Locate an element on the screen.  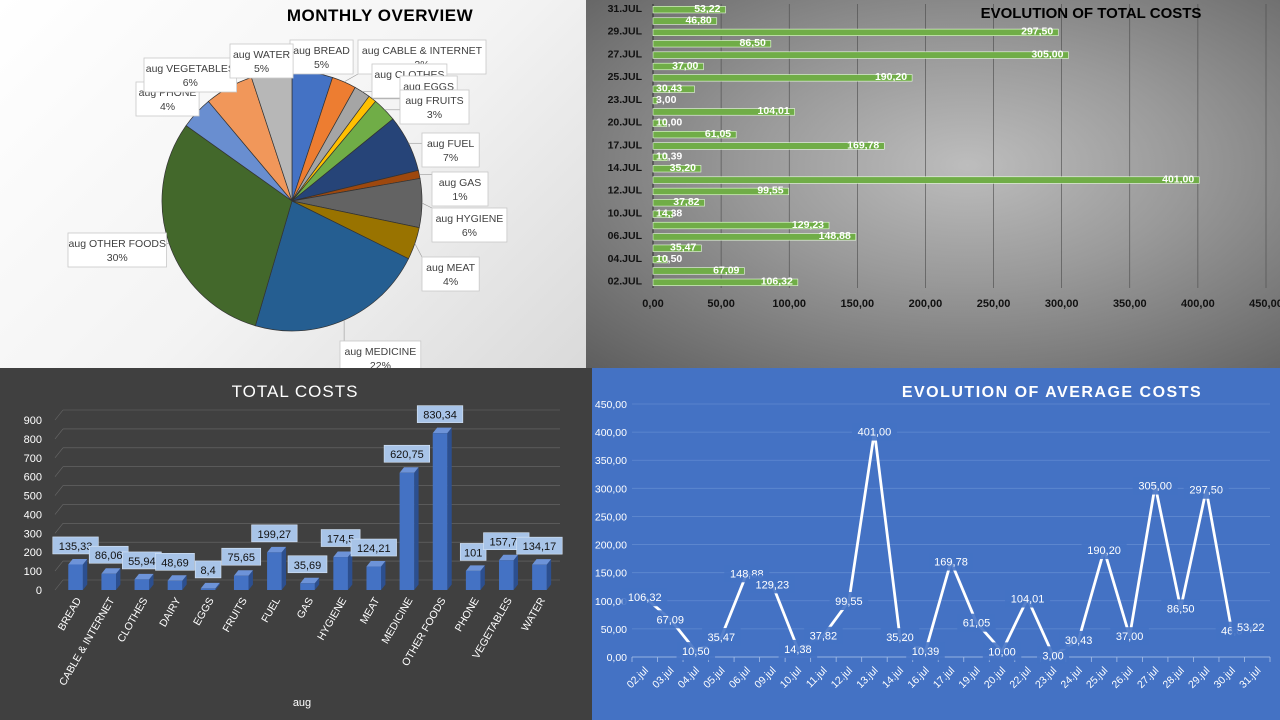
col-bar-vegetables is located at coordinates (506, 575).